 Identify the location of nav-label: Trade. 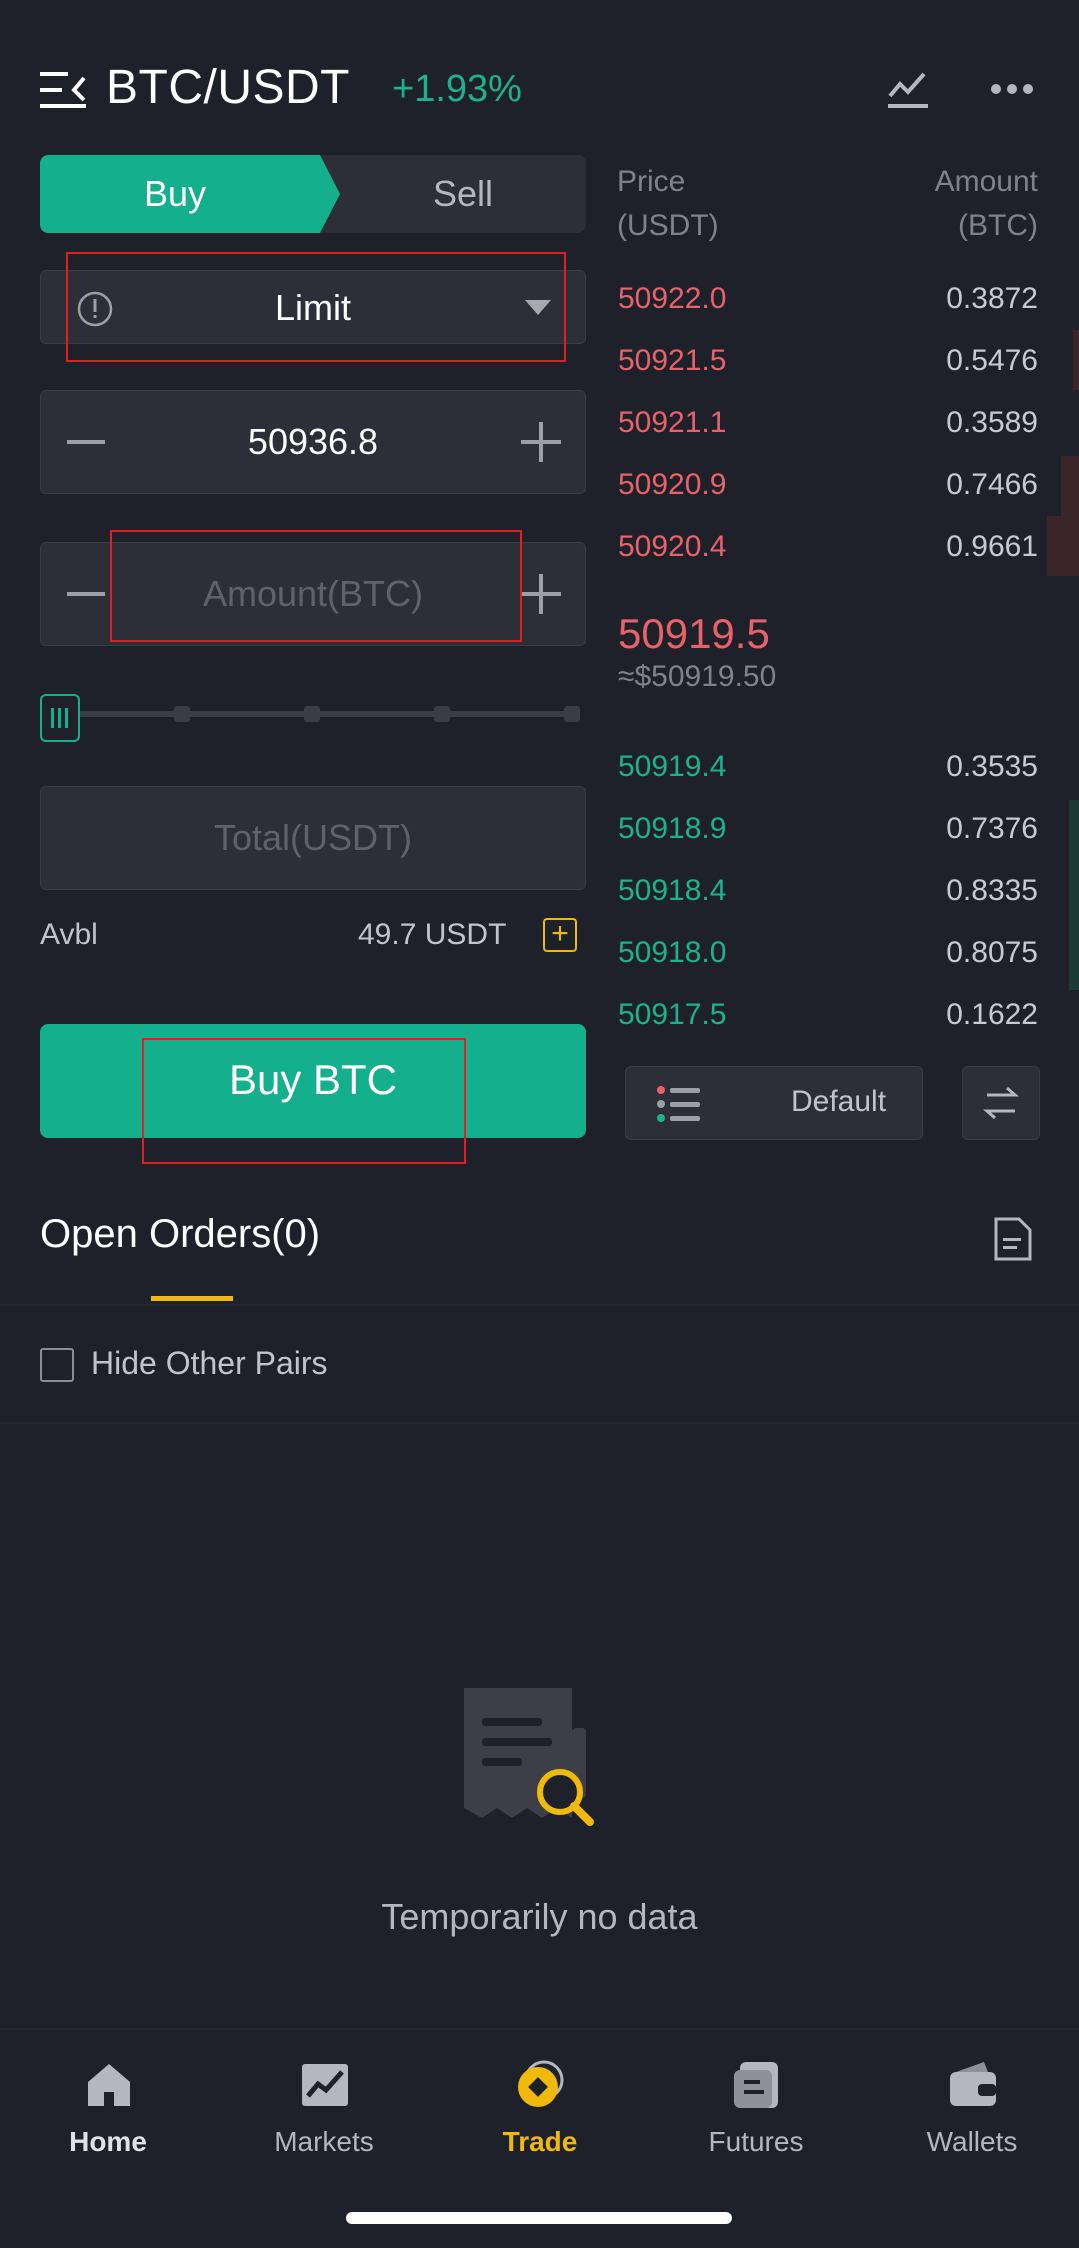
(540, 2141).